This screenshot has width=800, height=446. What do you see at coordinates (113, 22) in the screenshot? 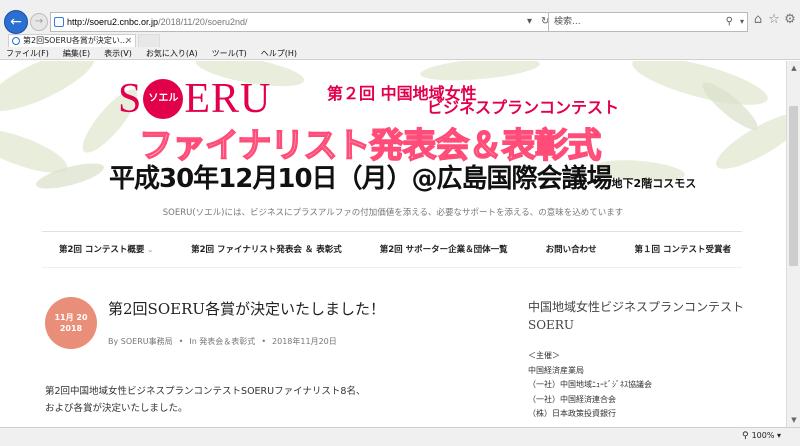
I see `address-host: http://soeru2.cnbc.or.jp` at bounding box center [113, 22].